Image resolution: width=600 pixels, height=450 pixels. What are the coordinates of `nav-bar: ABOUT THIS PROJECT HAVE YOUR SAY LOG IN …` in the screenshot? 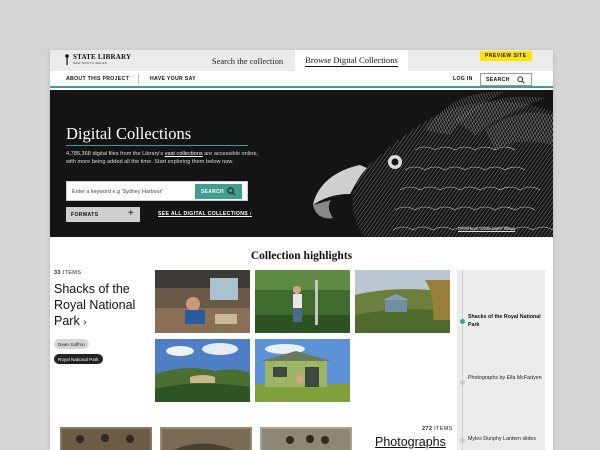 It's located at (301, 79).